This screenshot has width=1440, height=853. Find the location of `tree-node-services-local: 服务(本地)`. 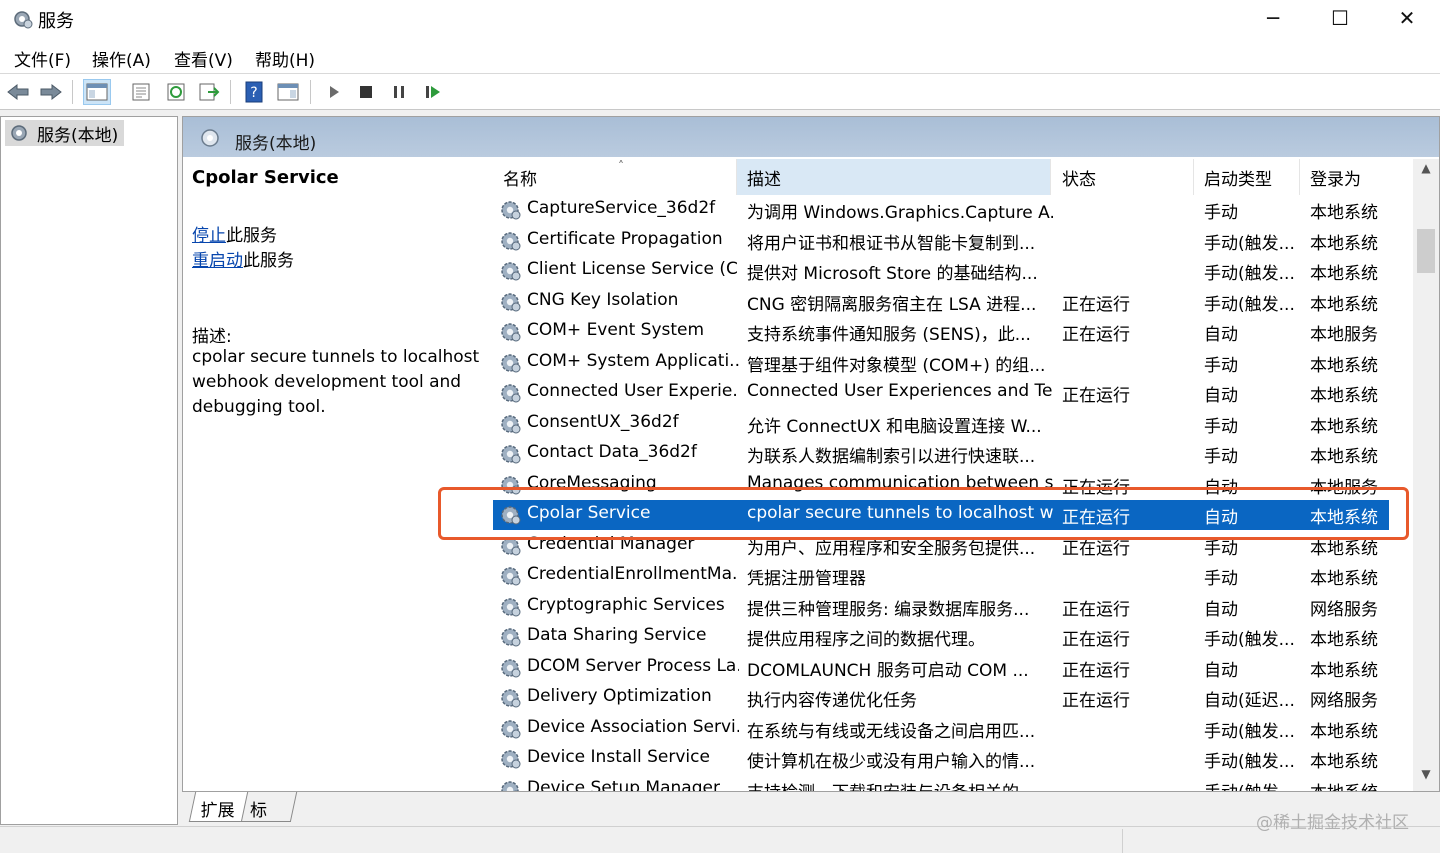

tree-node-services-local: 服务(本地) is located at coordinates (65, 133).